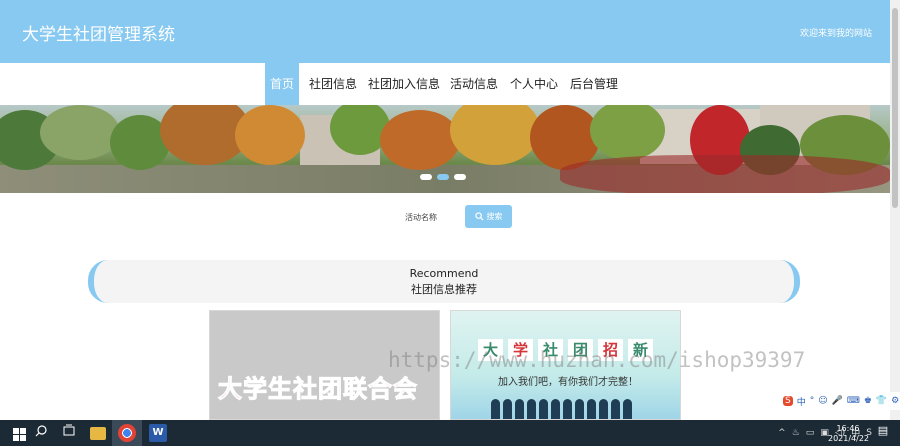 The height and width of the screenshot is (446, 900). I want to click on emoji-icon: ☺, so click(822, 401).